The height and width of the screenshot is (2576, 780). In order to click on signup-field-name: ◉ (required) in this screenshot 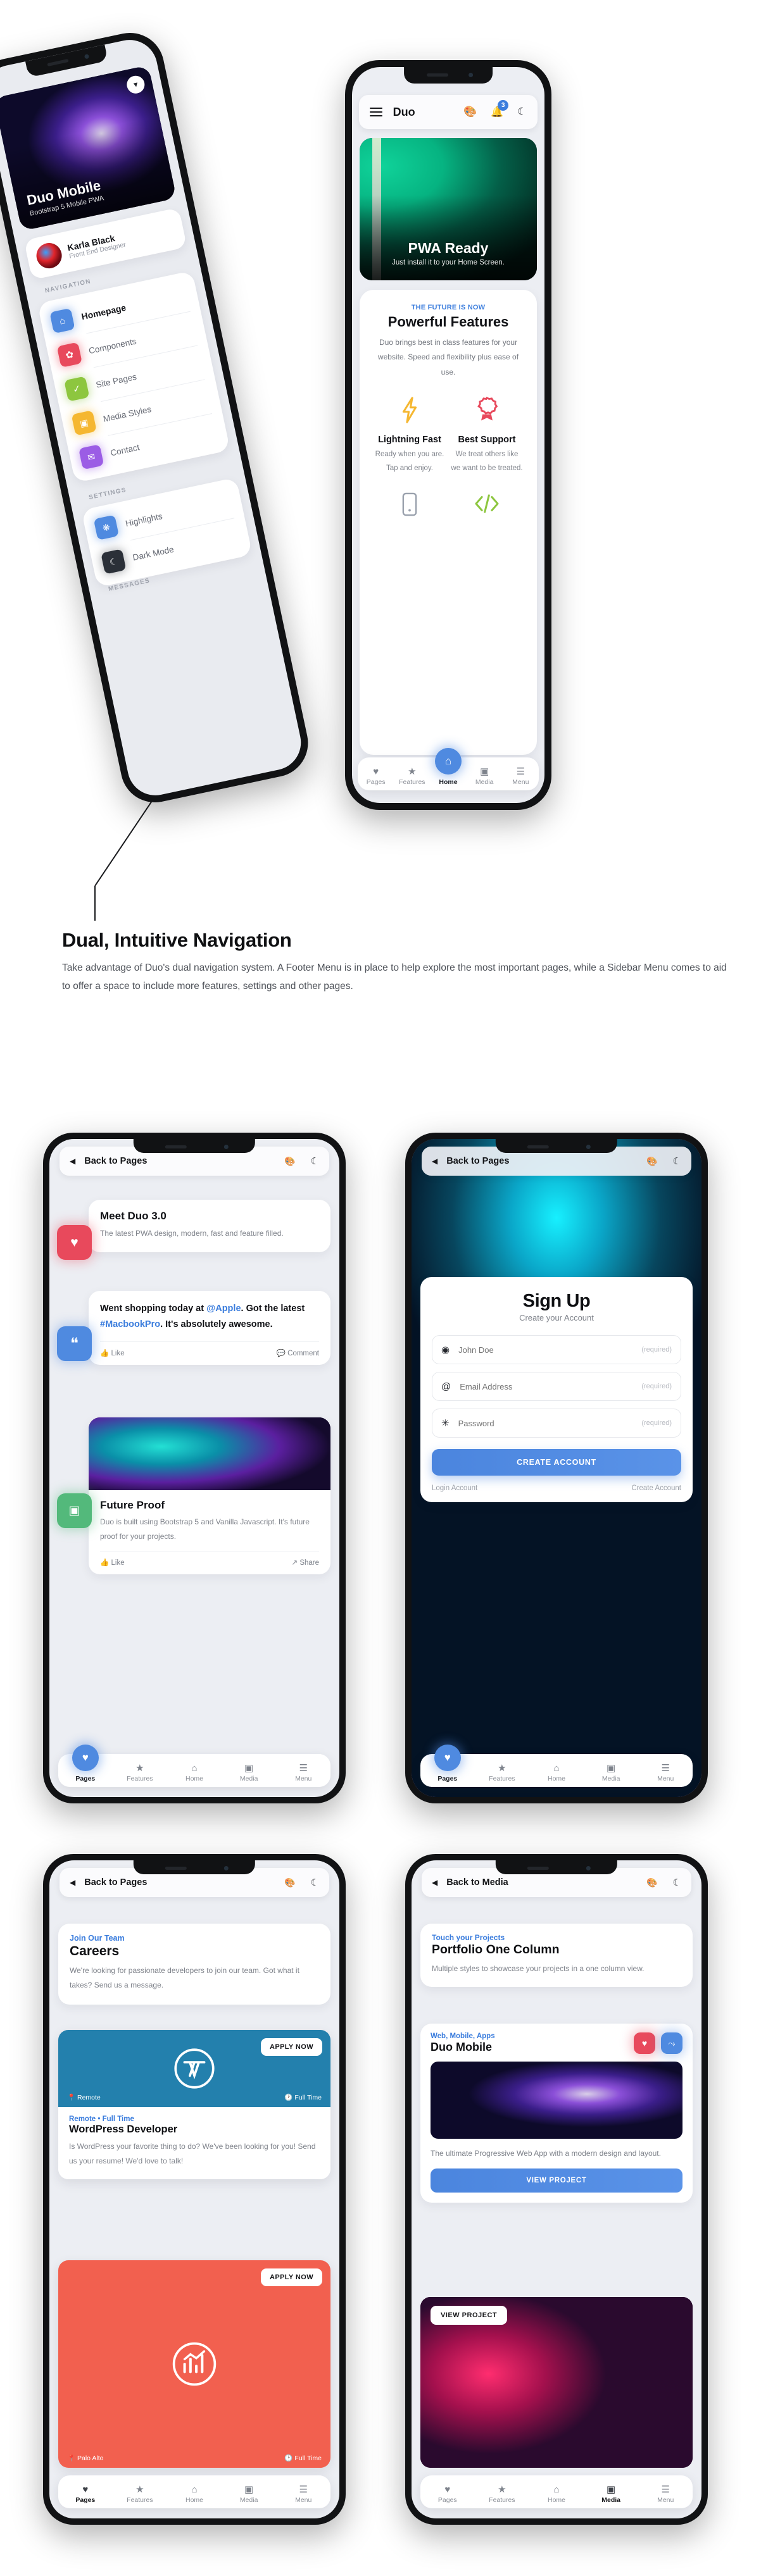, I will do `click(556, 1349)`.